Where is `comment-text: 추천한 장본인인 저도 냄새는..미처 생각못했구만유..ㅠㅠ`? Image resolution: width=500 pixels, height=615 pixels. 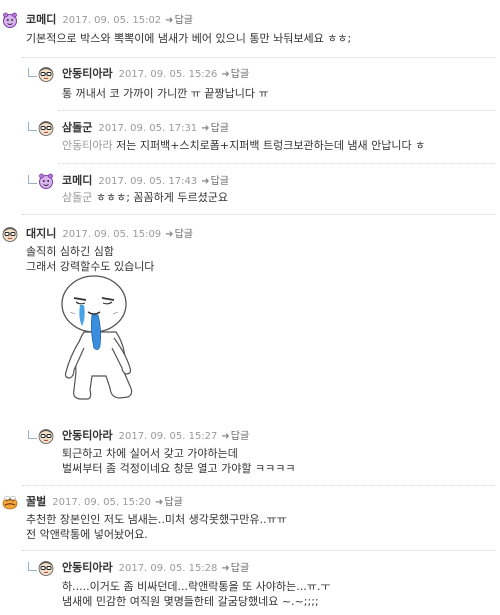
comment-text: 추천한 장본인인 저도 냄새는..미처 생각못했구만유..ㅠㅠ is located at coordinates (156, 519).